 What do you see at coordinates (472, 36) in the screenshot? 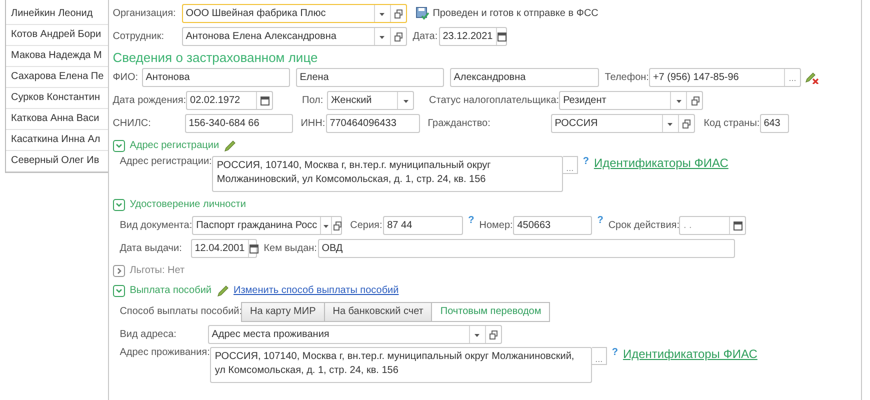
I see `date-field: 23.12.2021` at bounding box center [472, 36].